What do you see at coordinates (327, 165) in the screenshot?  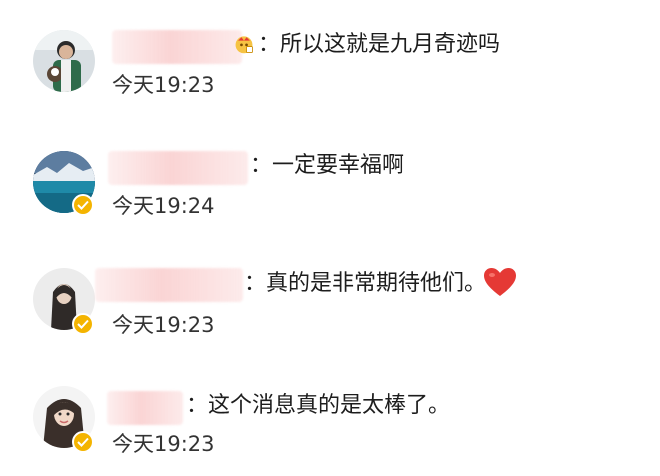 I see `comment-text: ：一定要幸福啊` at bounding box center [327, 165].